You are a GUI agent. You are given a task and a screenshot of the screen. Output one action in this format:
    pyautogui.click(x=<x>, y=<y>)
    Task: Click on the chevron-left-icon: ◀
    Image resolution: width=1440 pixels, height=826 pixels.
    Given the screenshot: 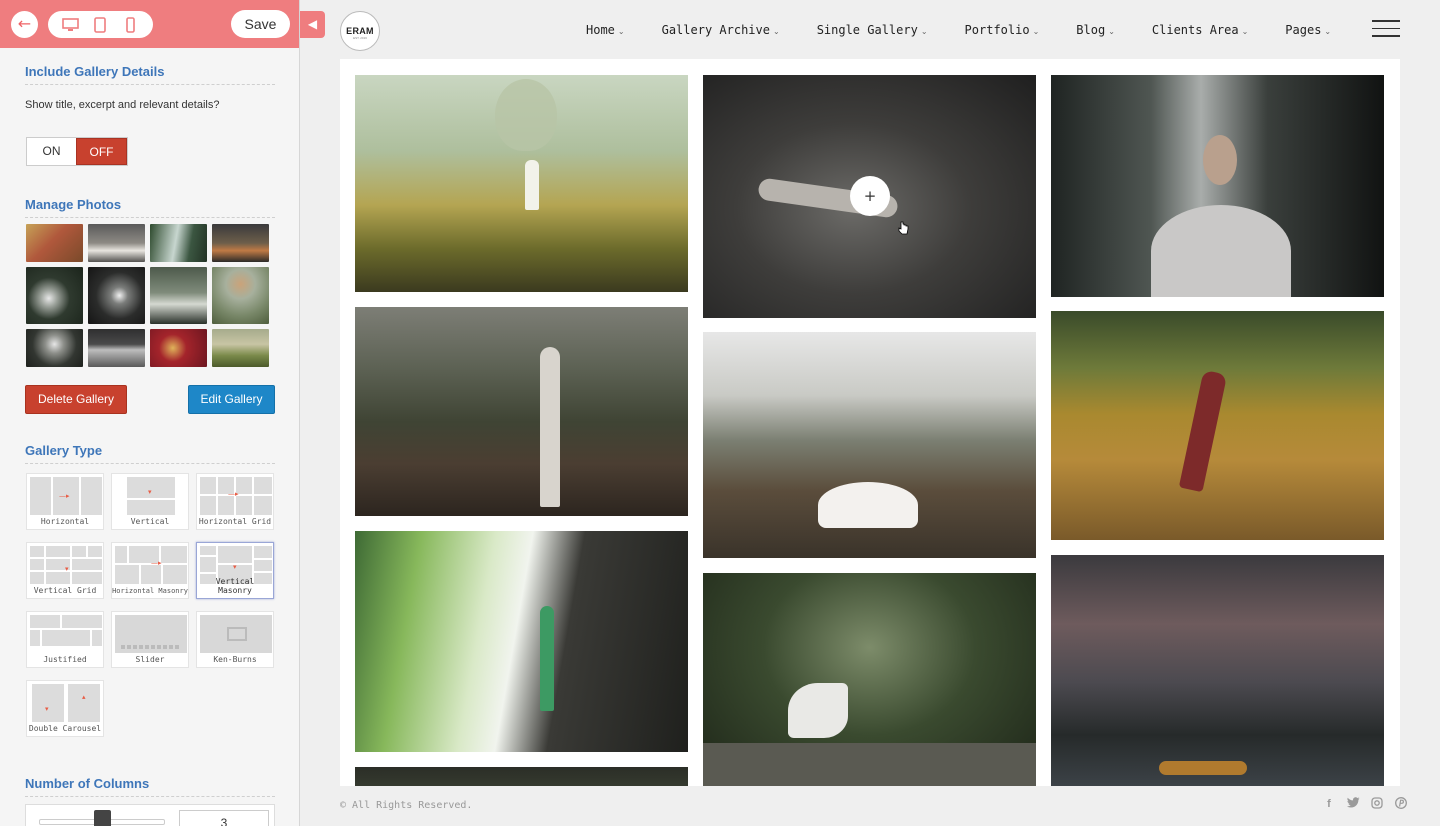 What is the action you would take?
    pyautogui.click(x=312, y=24)
    